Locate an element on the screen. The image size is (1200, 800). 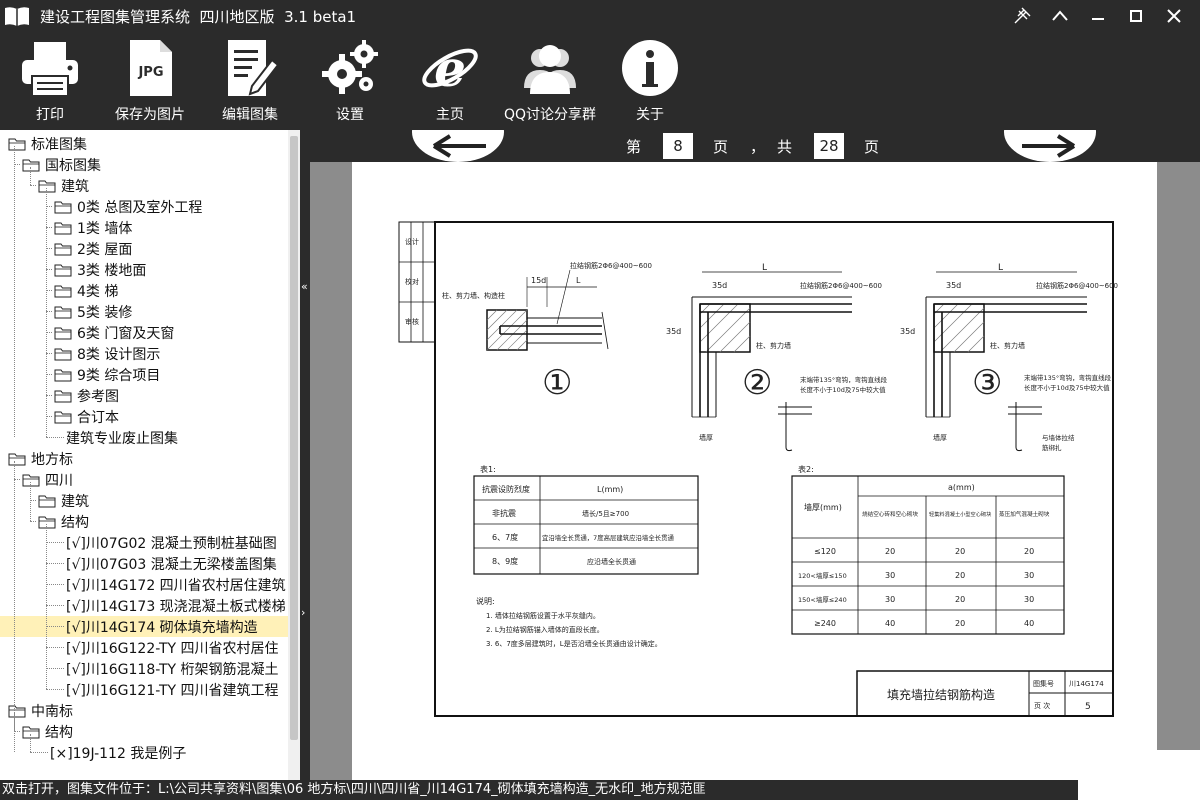
detail-1: 15d L 拉结钢筋2Φ6@400~600 柱、剪力墙、构造柱 ① is located at coordinates (547, 332).